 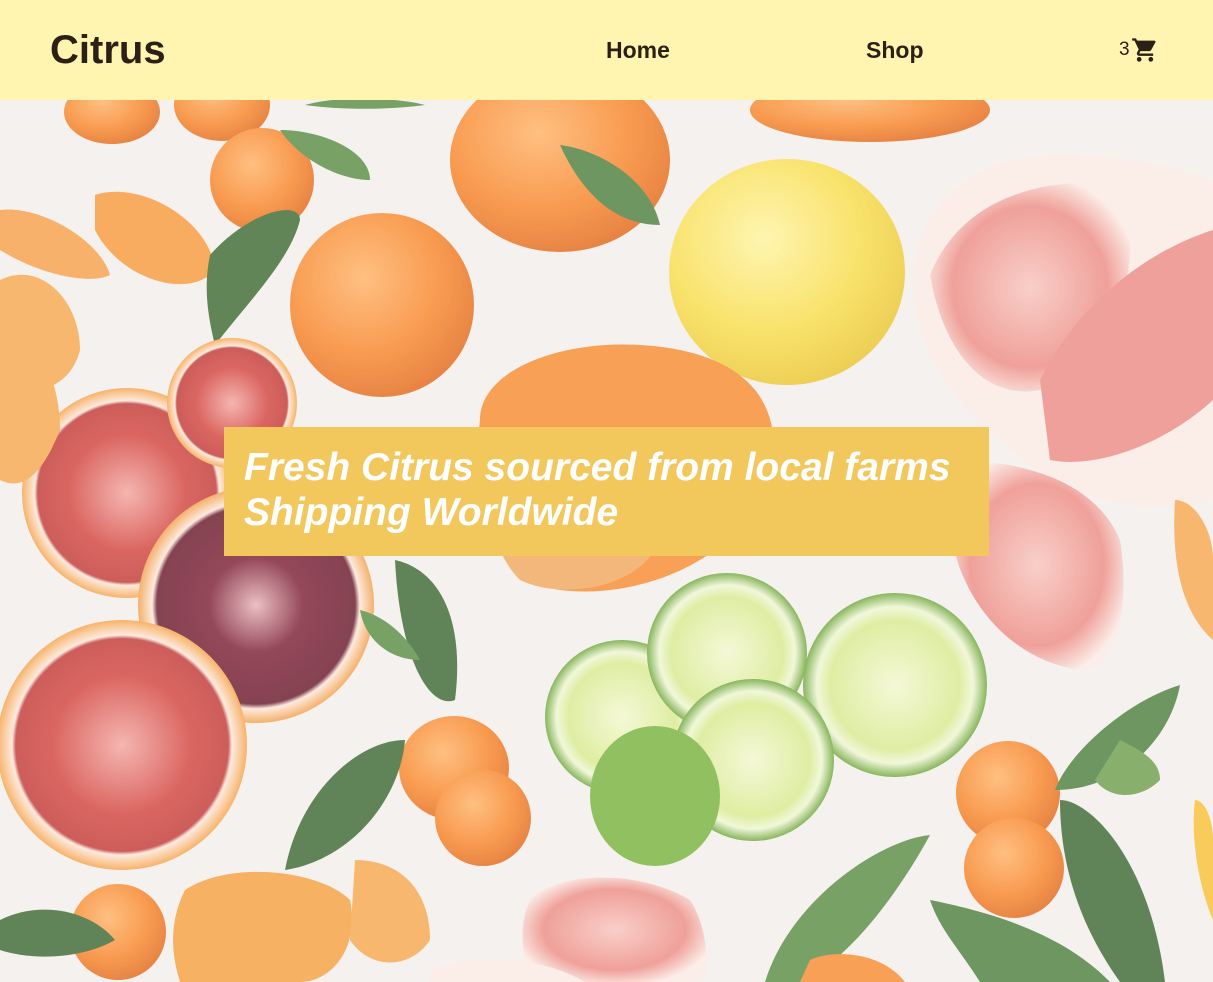 What do you see at coordinates (431, 512) in the screenshot?
I see `hero-subheadline: Shipping Worldwide` at bounding box center [431, 512].